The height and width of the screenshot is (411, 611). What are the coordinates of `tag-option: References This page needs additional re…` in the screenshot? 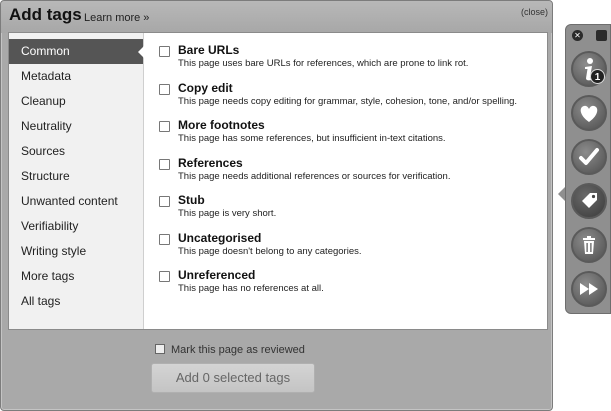 It's located at (351, 170).